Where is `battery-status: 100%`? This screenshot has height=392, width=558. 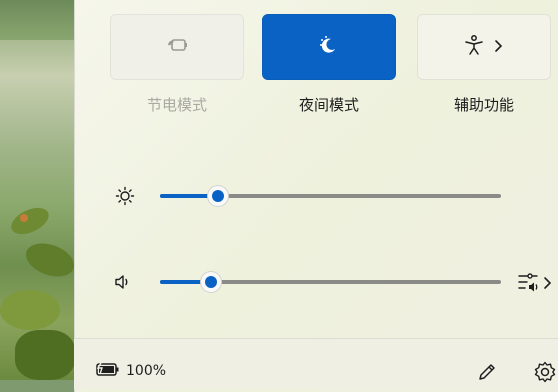
battery-status: 100% is located at coordinates (131, 370).